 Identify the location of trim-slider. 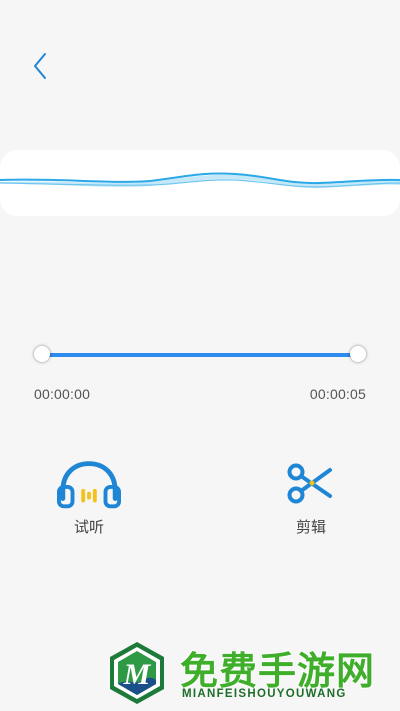
(200, 355).